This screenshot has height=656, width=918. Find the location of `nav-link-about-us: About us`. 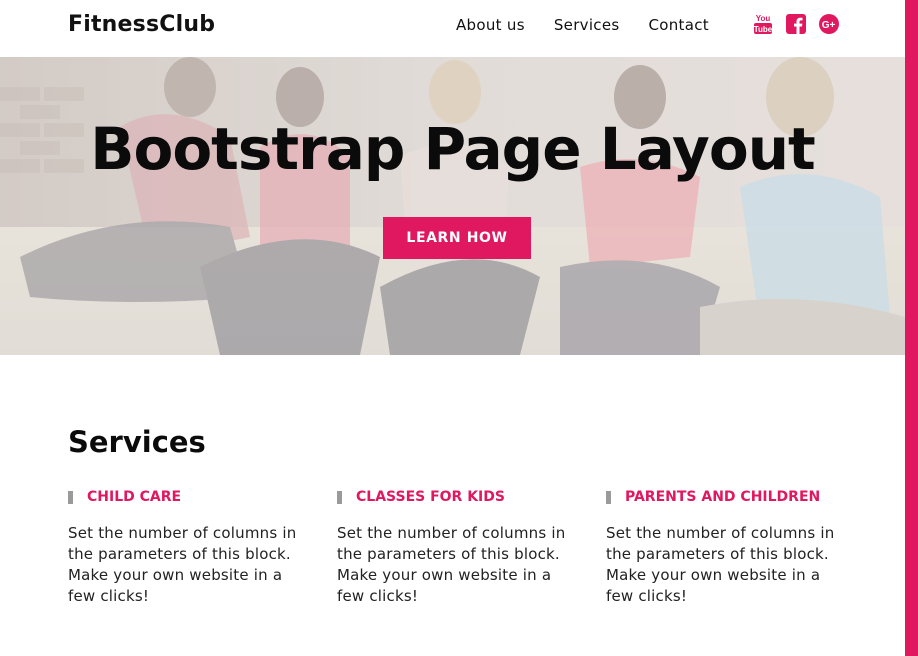

nav-link-about-us: About us is located at coordinates (490, 25).